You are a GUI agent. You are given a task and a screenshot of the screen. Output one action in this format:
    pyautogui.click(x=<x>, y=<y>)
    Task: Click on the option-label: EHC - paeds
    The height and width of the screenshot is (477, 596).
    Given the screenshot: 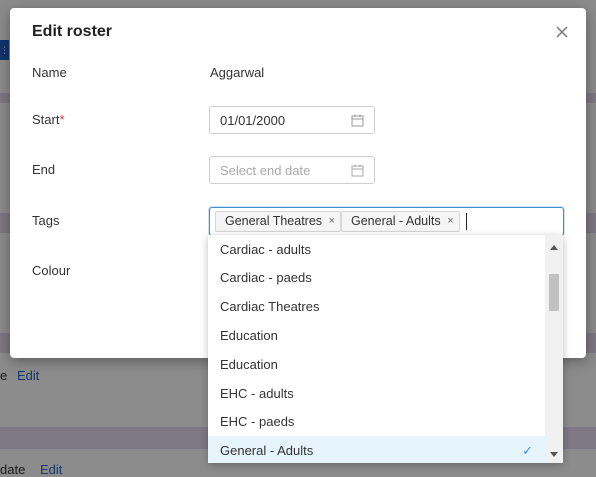 What is the action you would take?
    pyautogui.click(x=257, y=421)
    